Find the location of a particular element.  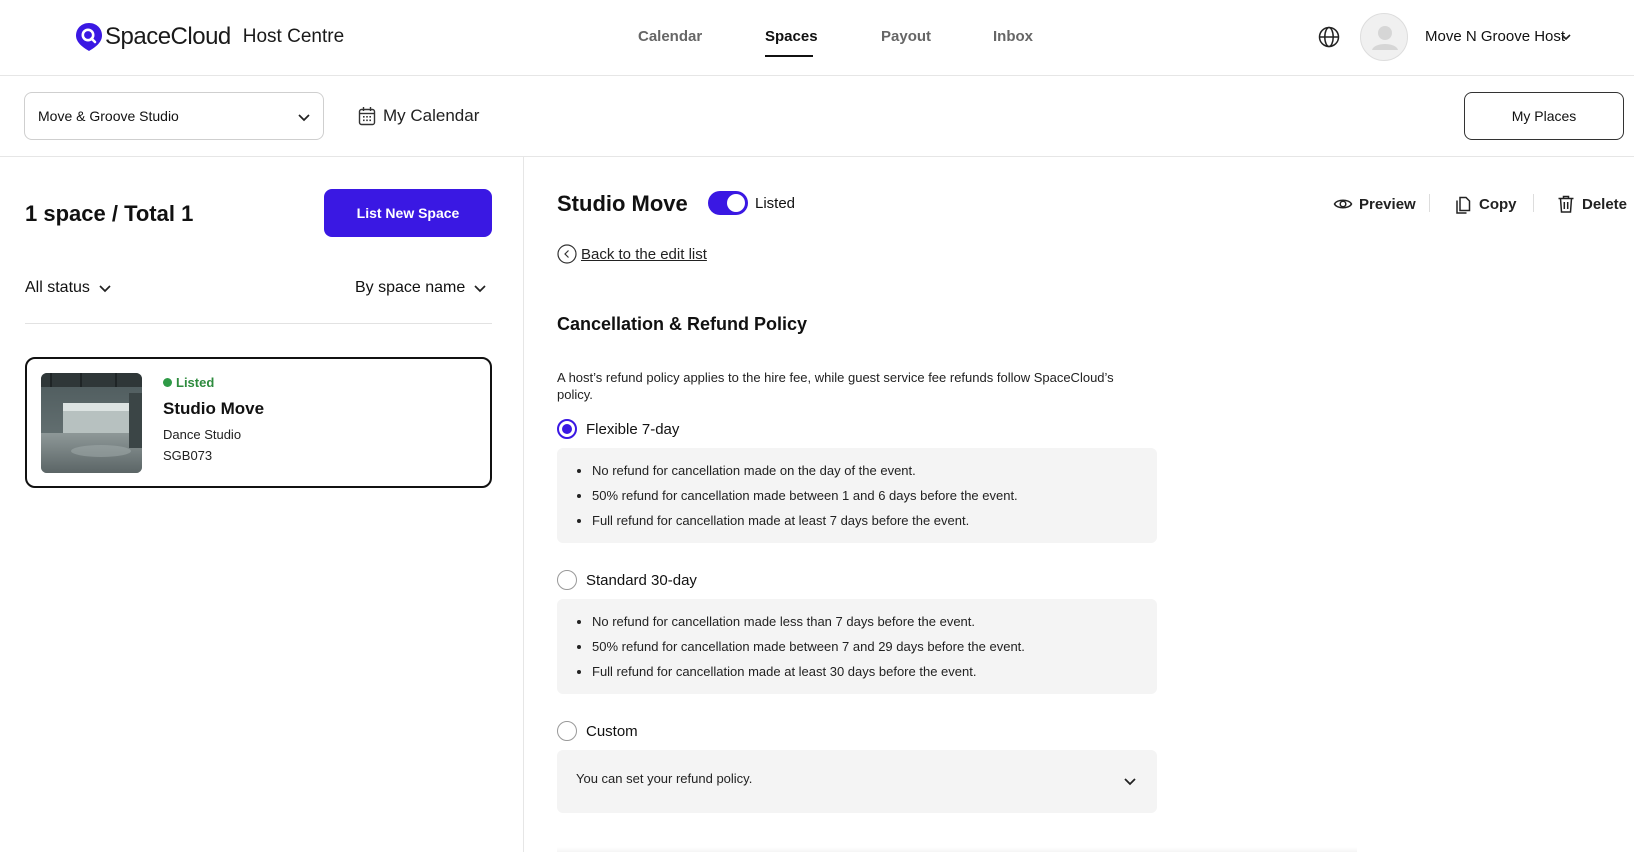

space-thumbnail is located at coordinates (91, 423).